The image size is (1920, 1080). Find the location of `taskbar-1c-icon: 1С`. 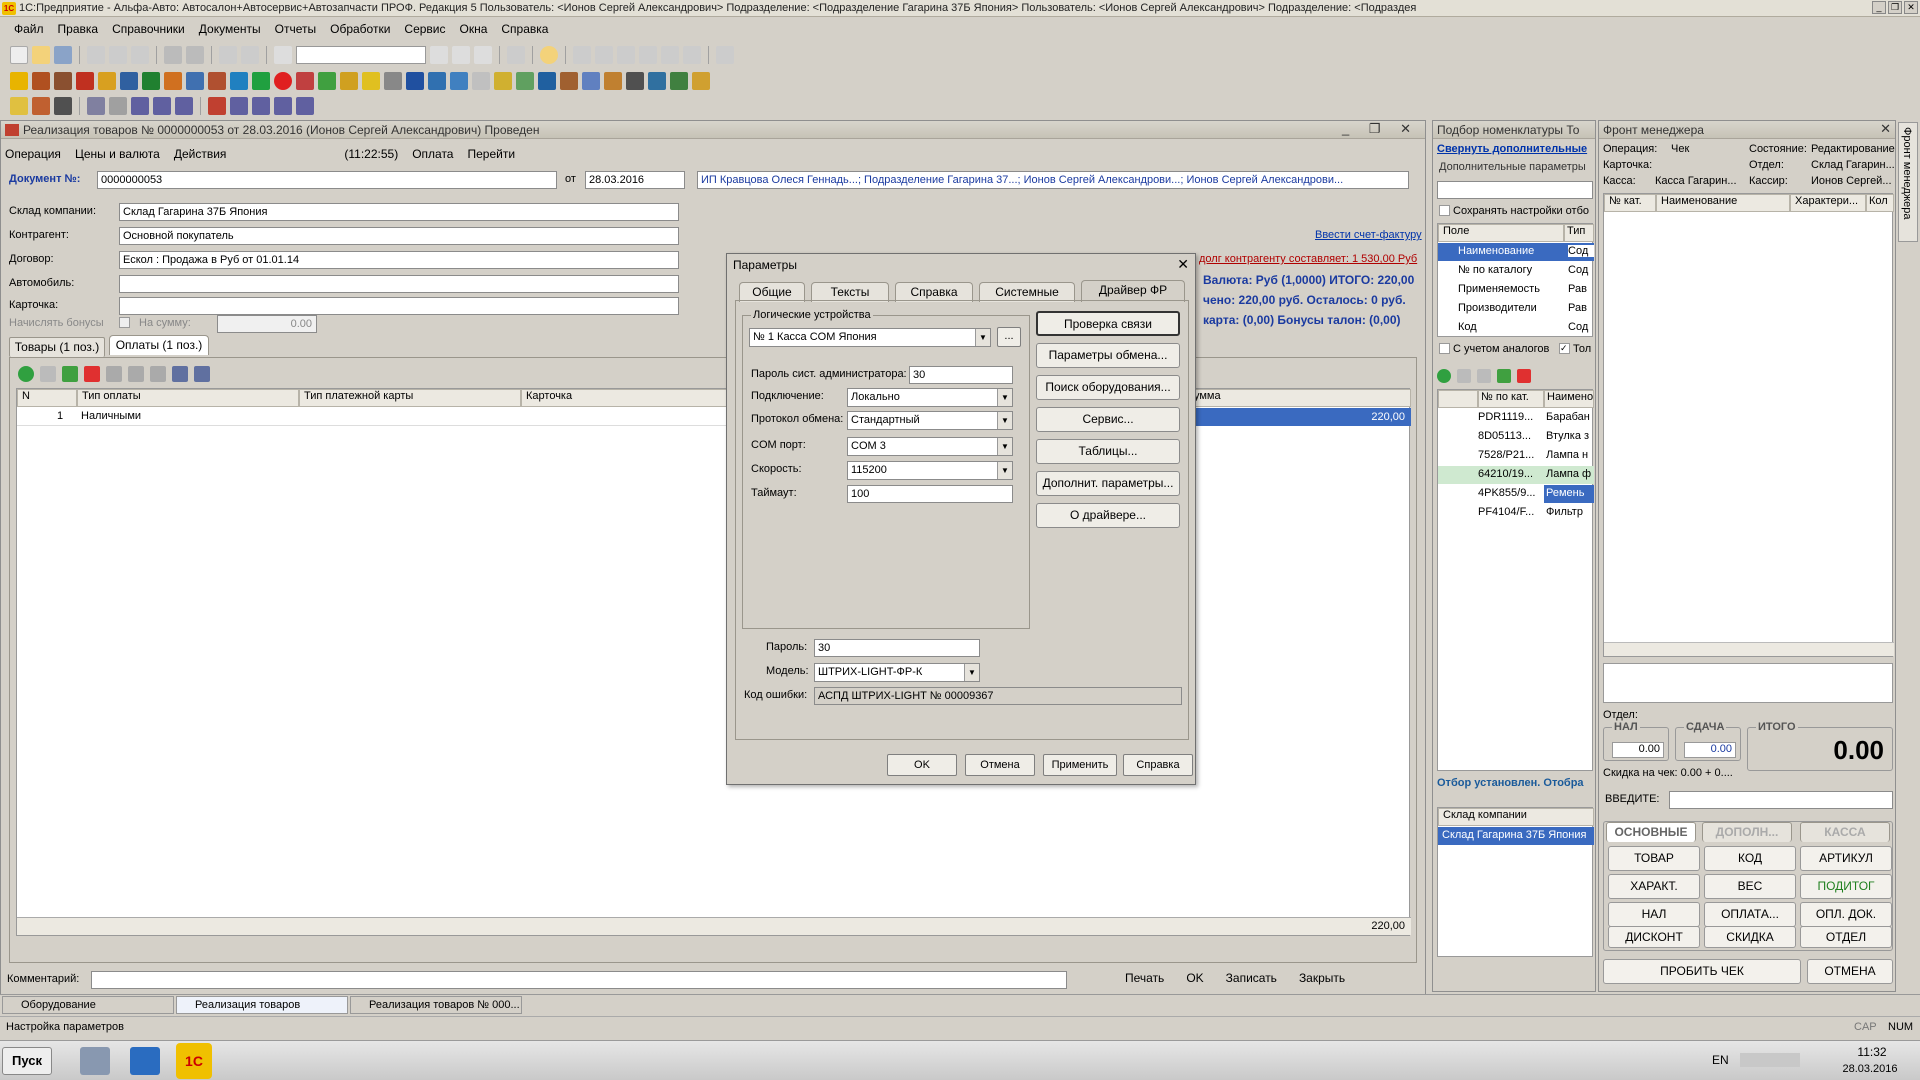

taskbar-1c-icon: 1С is located at coordinates (194, 1061).